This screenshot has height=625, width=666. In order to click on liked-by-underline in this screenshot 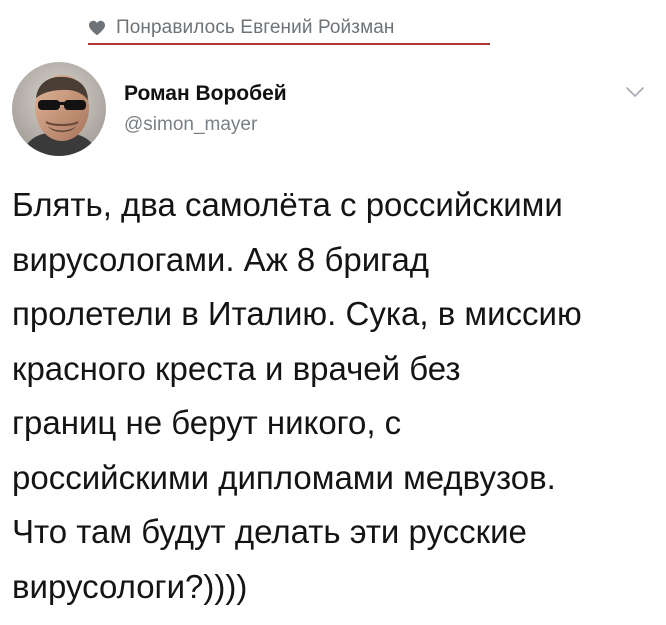, I will do `click(289, 44)`.